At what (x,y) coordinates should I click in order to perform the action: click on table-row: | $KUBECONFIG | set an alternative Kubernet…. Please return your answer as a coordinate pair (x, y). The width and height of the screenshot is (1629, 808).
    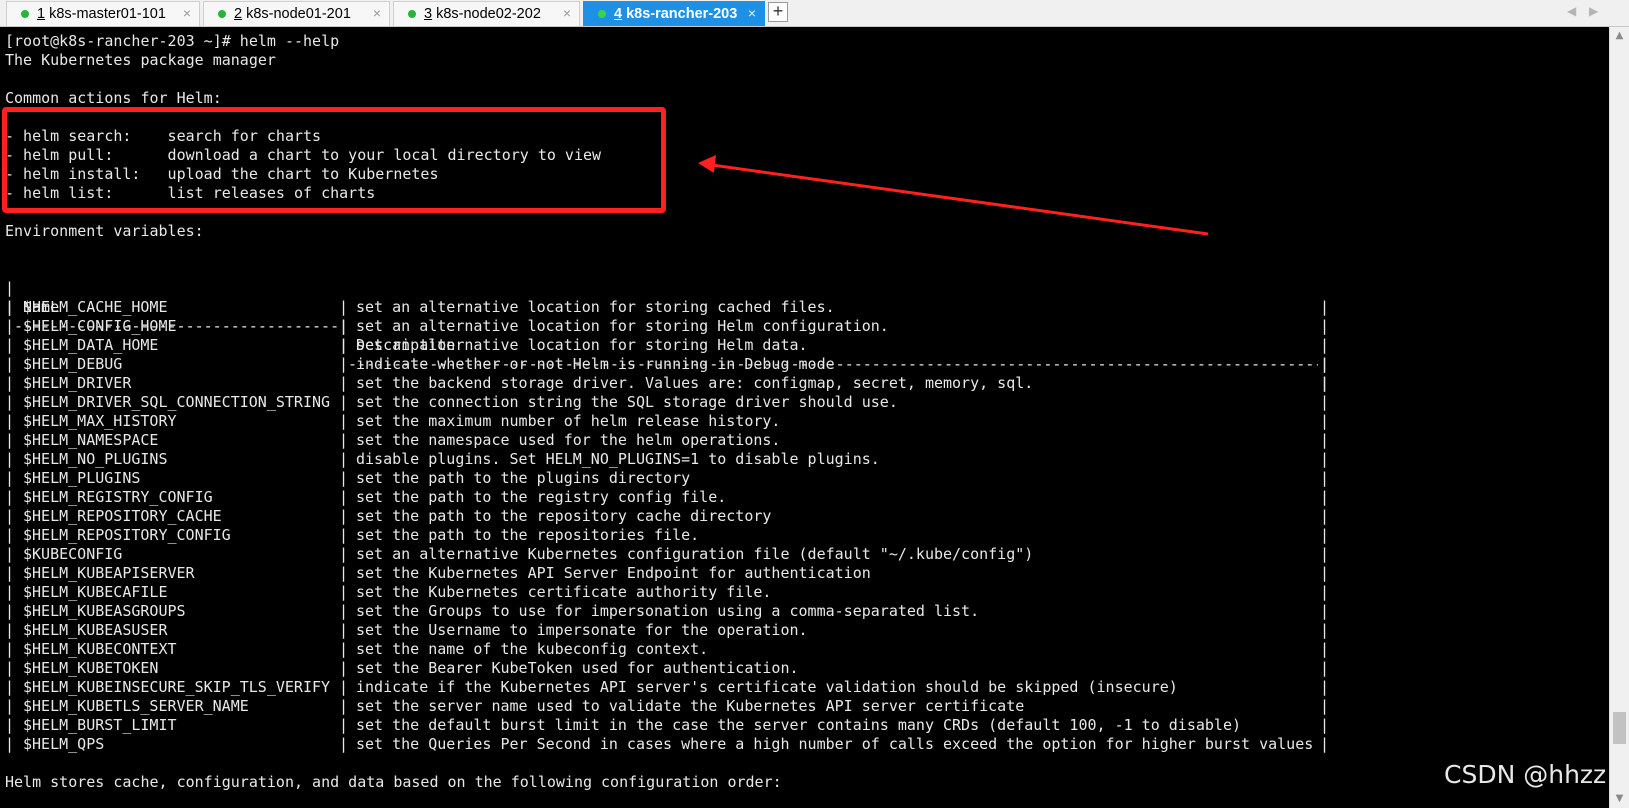
    Looking at the image, I should click on (667, 554).